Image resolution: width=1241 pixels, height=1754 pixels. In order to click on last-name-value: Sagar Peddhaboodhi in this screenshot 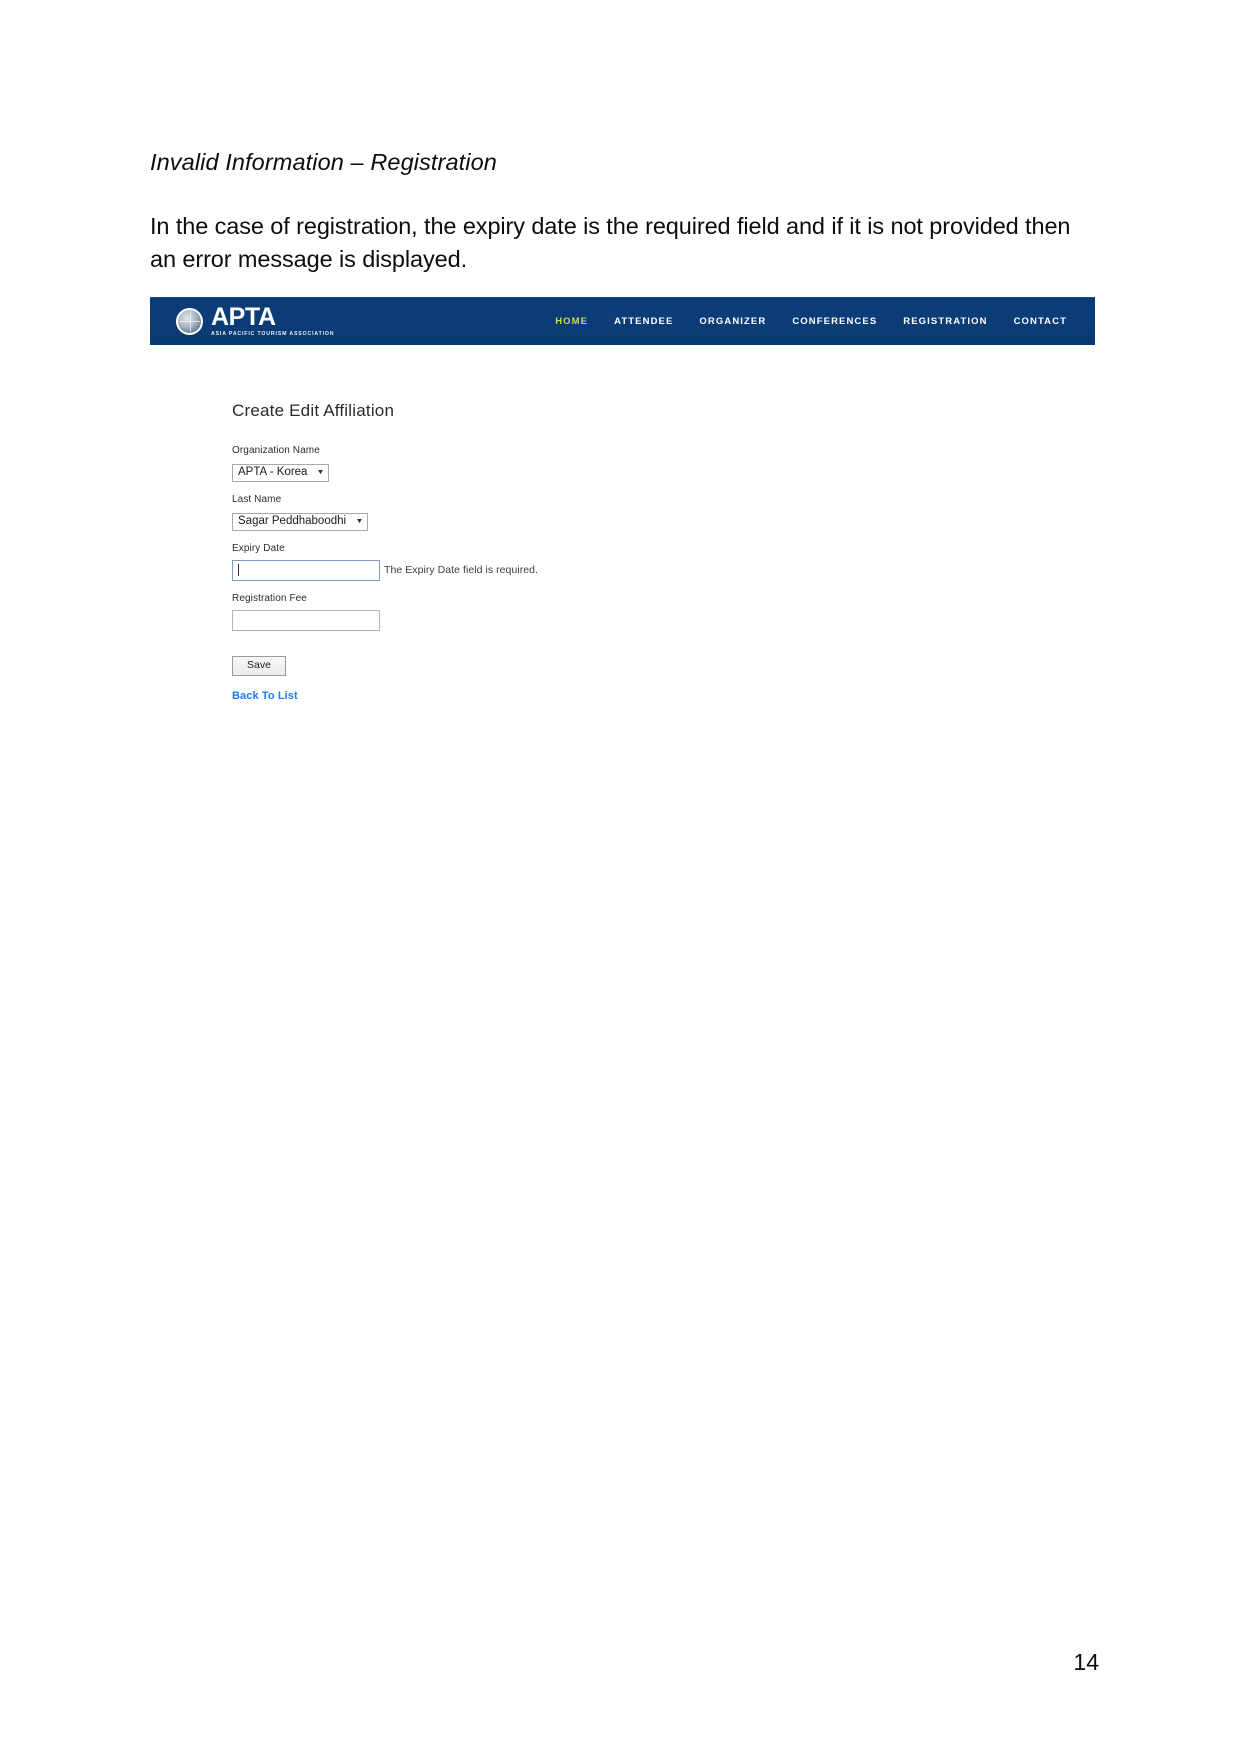, I will do `click(292, 520)`.